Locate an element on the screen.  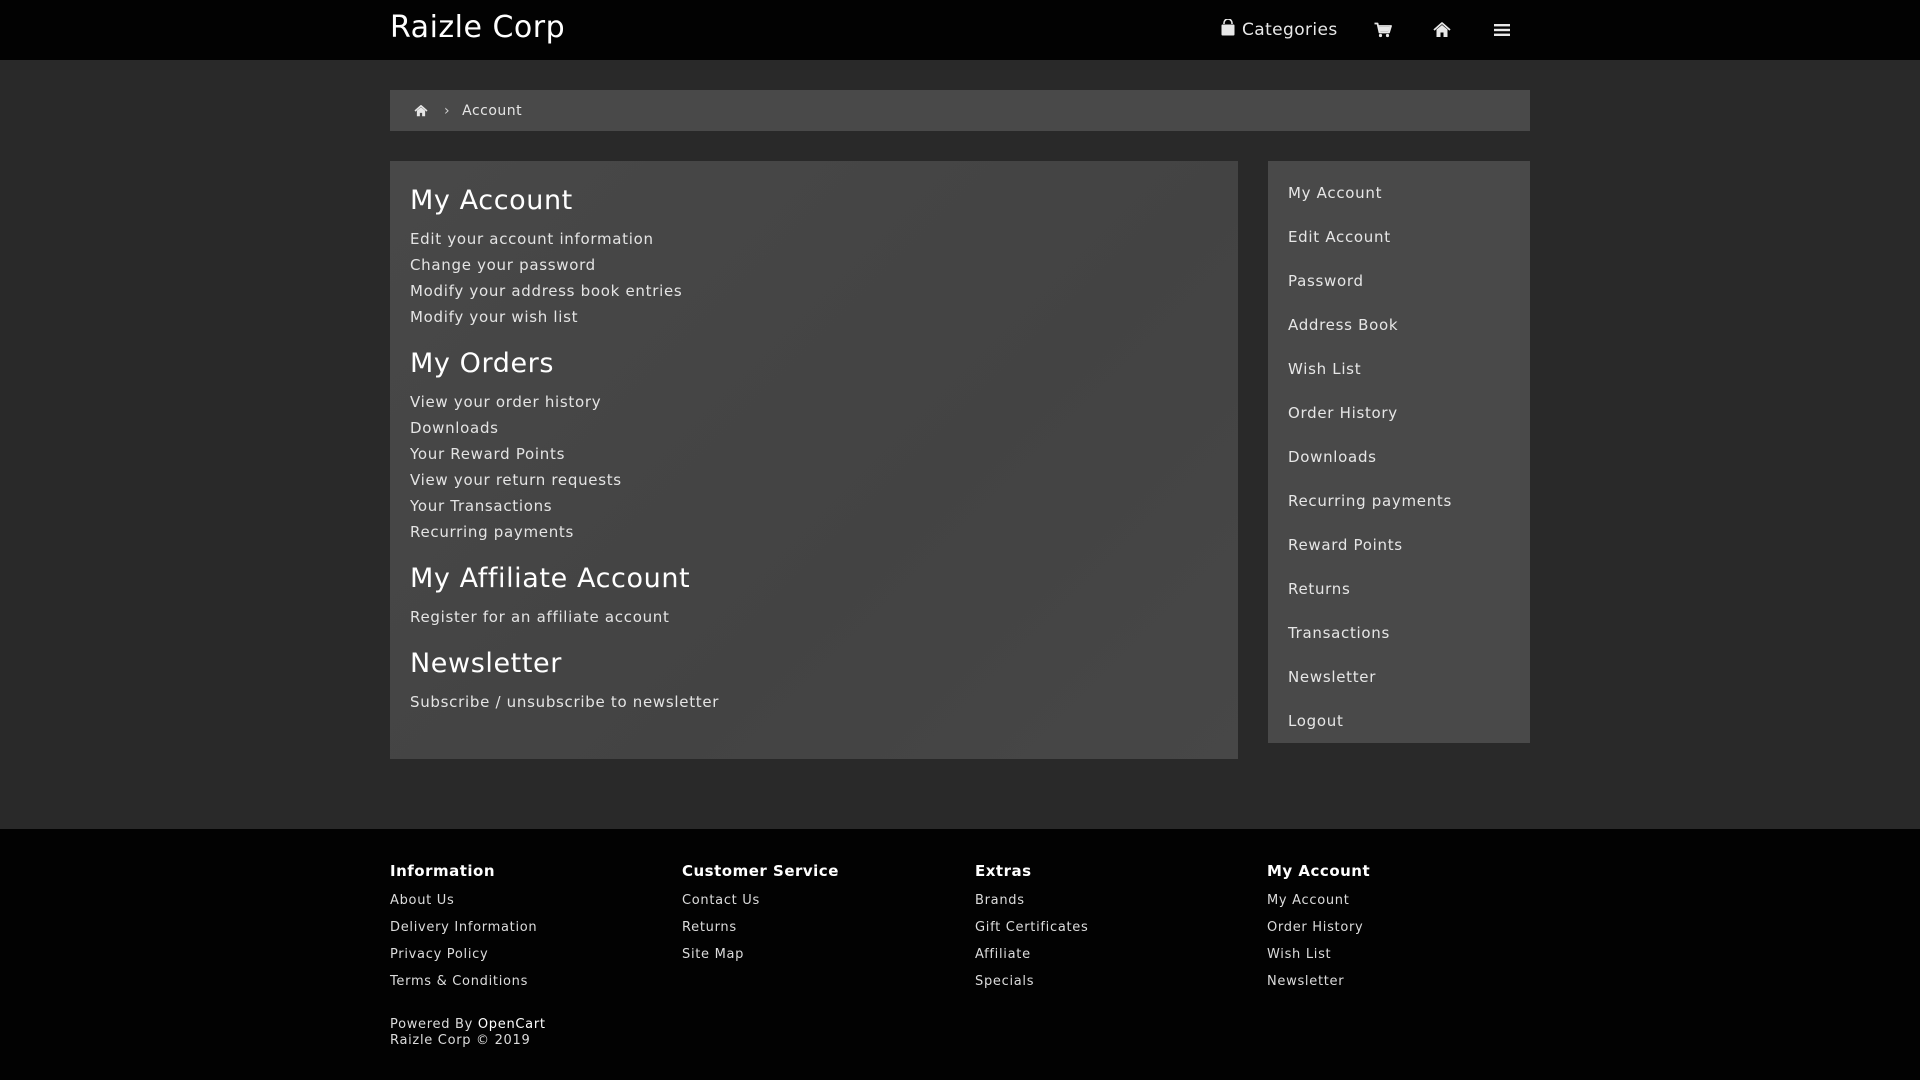
menu-icon is located at coordinates (1502, 30).